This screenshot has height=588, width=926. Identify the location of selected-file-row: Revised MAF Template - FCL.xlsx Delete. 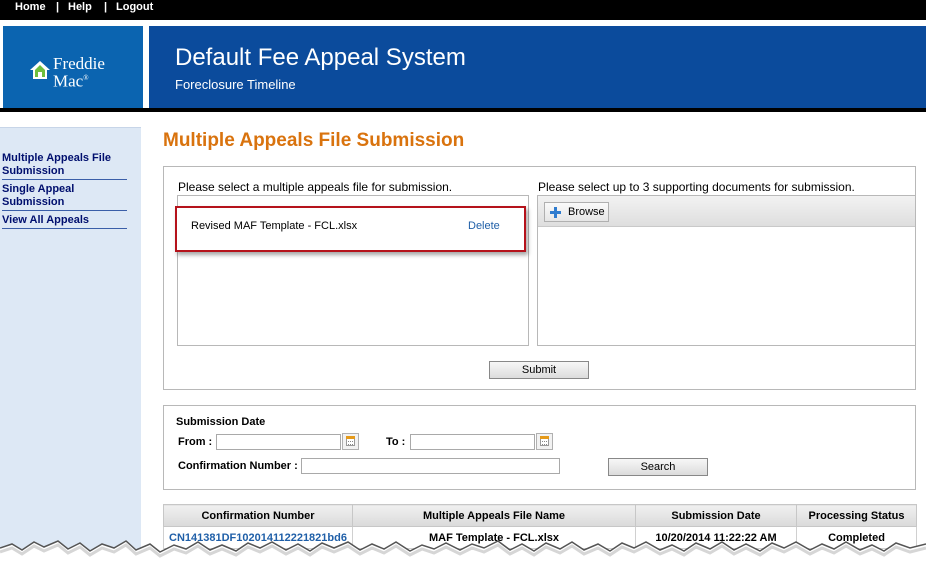
(350, 229).